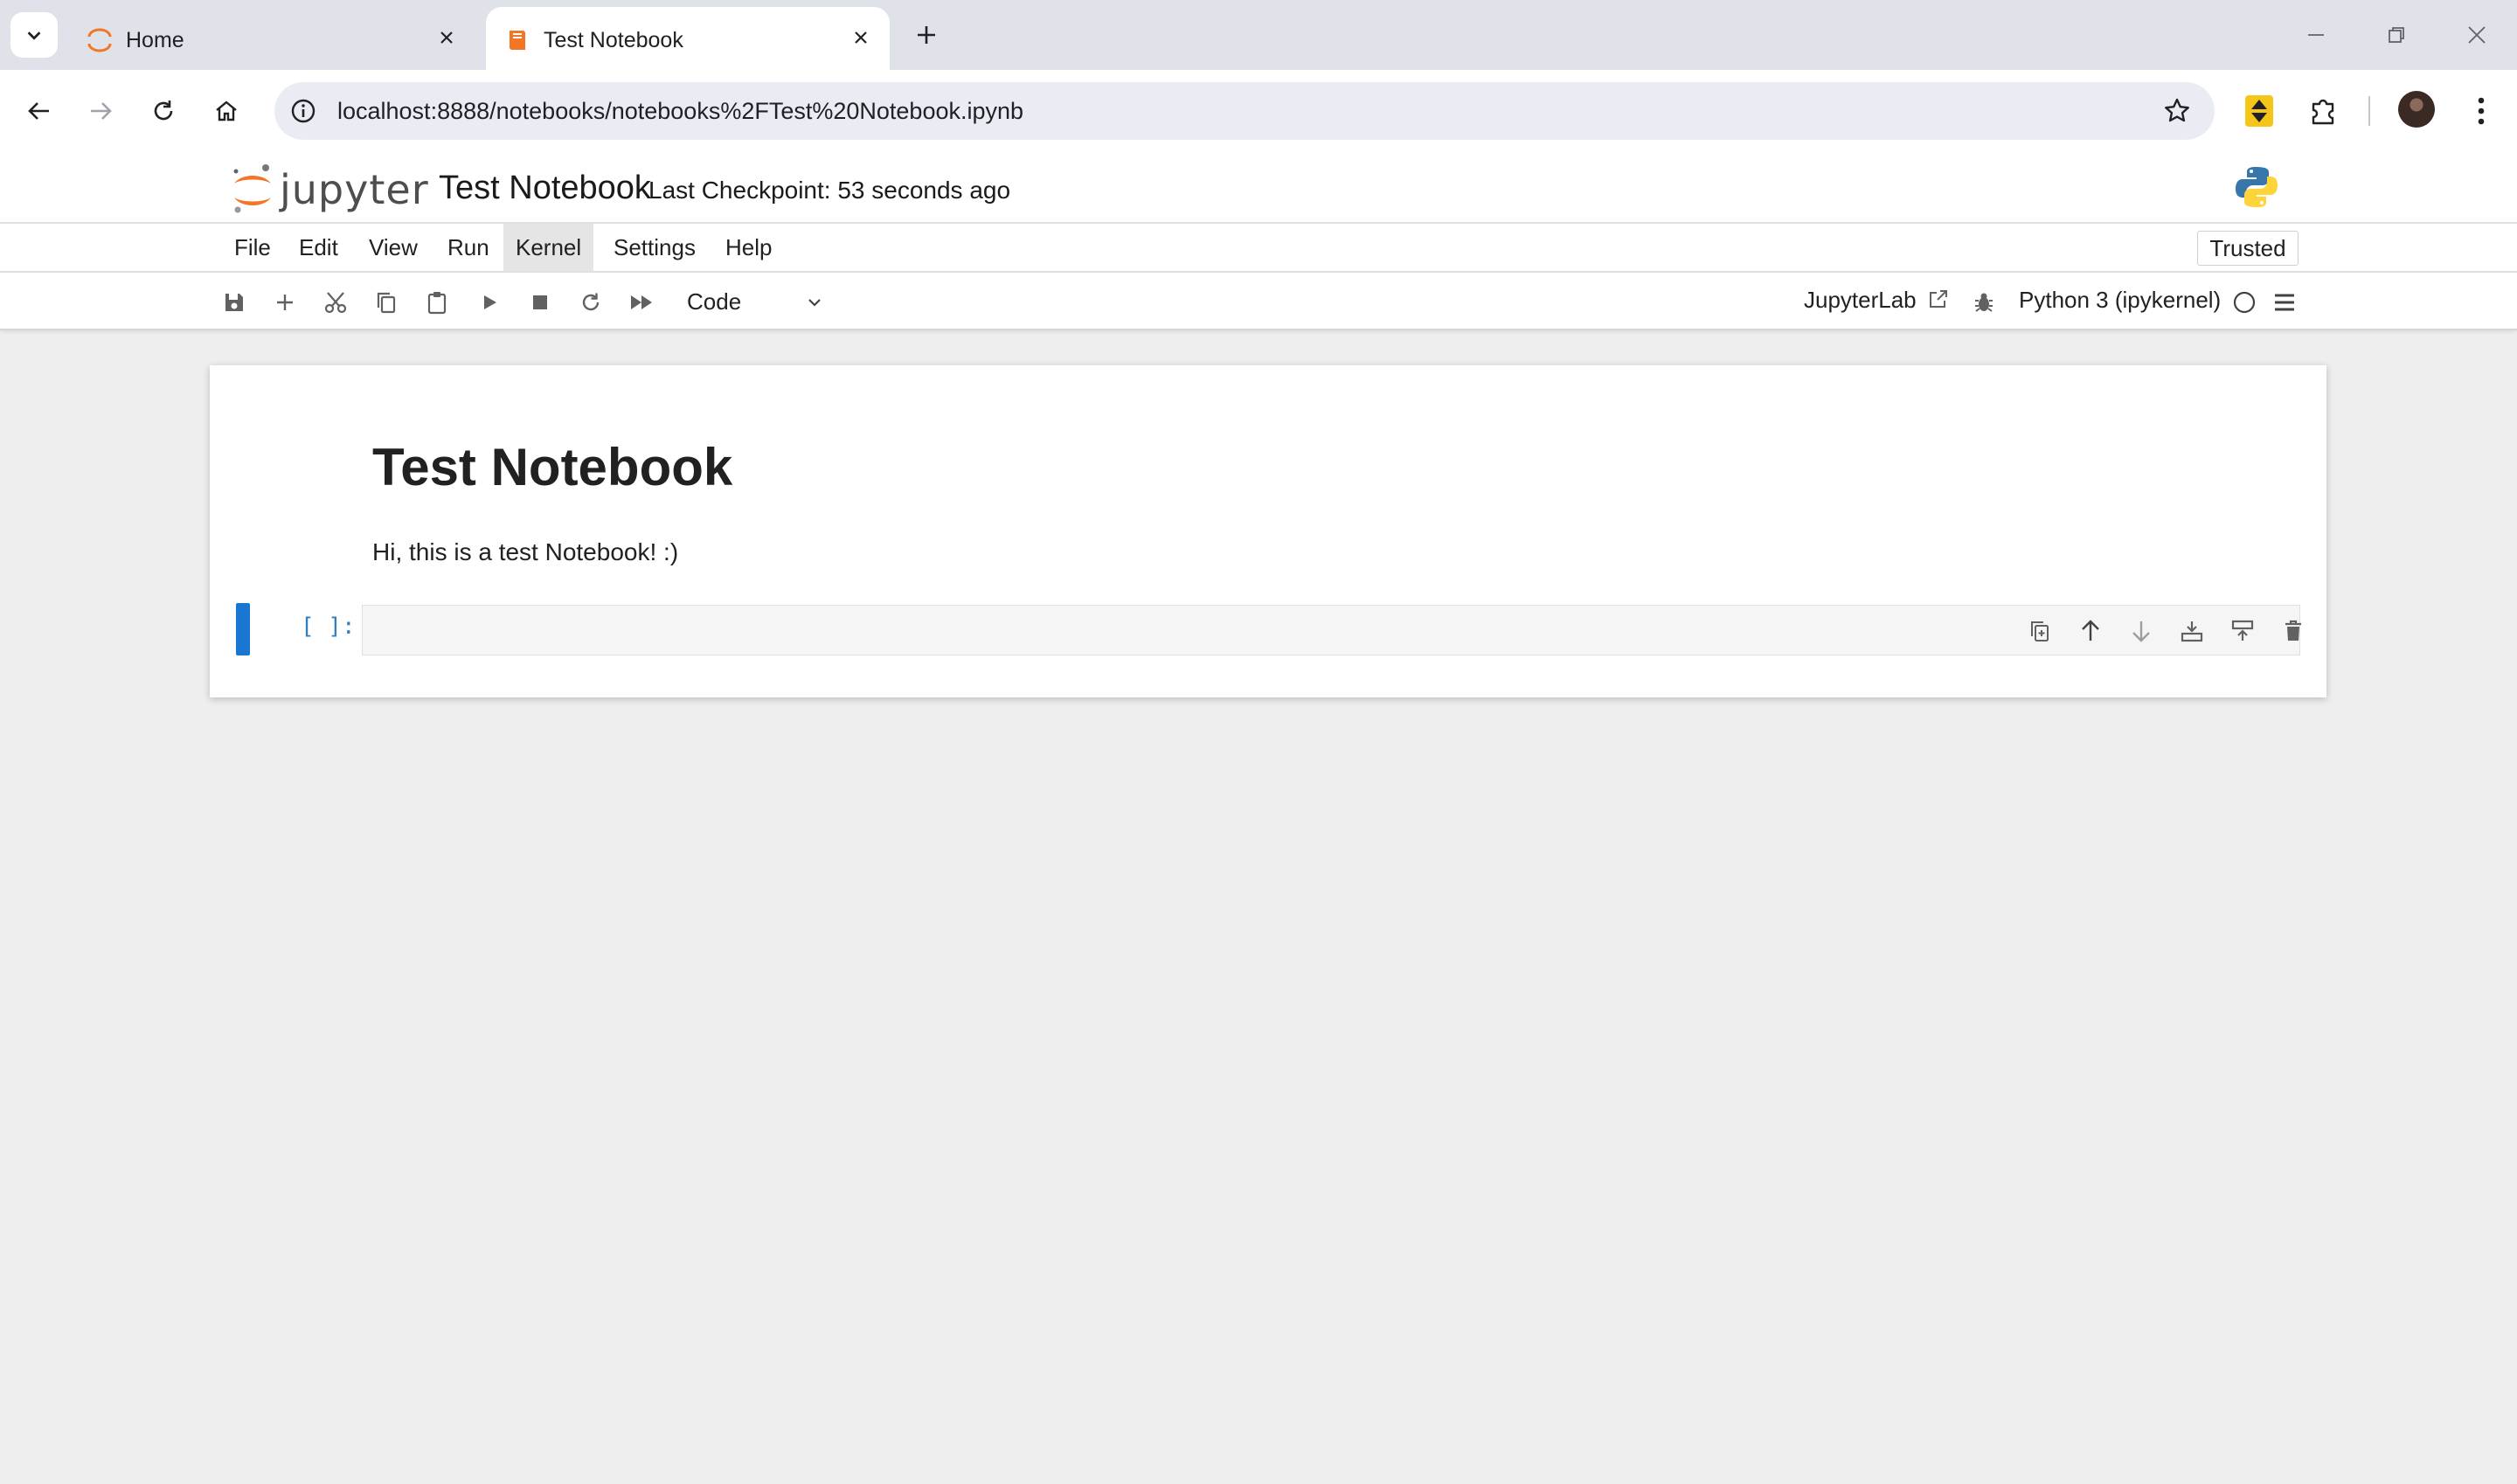 The height and width of the screenshot is (1484, 2517). Describe the element at coordinates (303, 111) in the screenshot. I see `info-icon` at that location.